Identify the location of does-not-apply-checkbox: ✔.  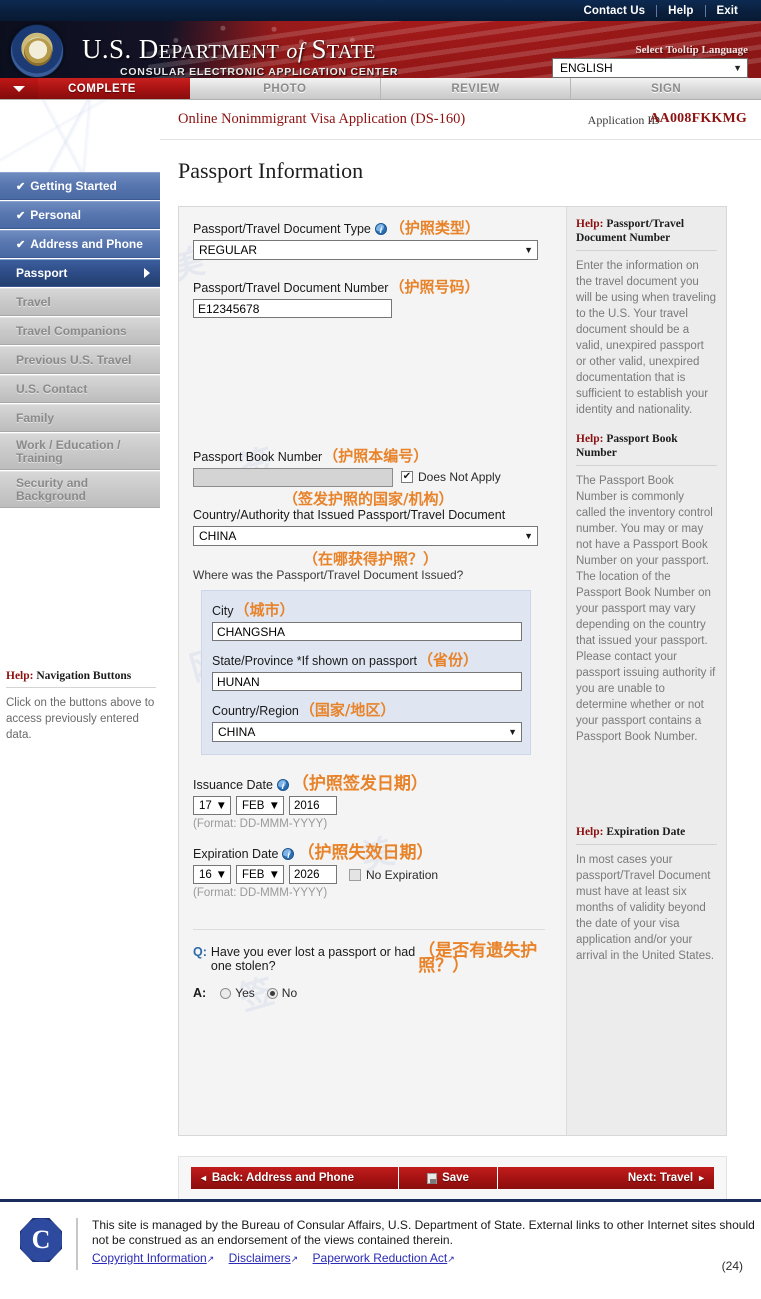
(407, 476).